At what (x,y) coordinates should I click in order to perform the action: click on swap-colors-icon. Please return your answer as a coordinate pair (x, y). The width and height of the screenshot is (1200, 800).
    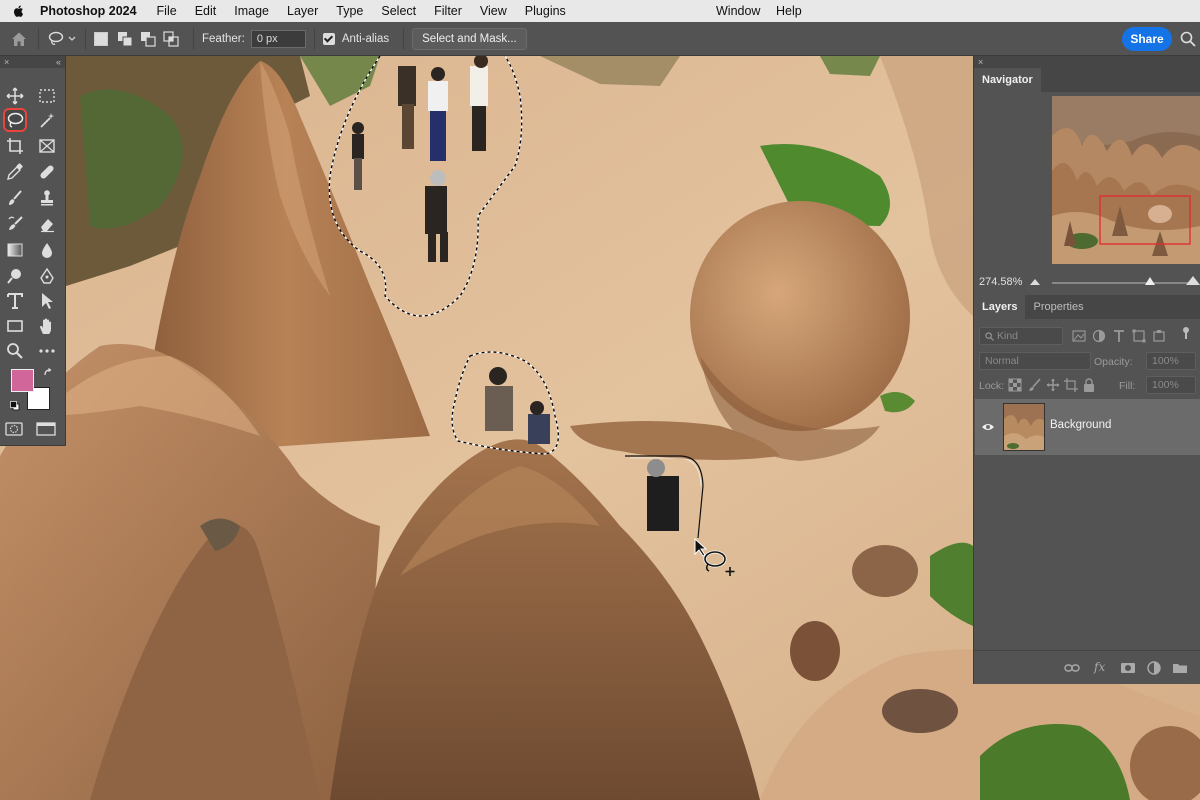
    Looking at the image, I should click on (48, 373).